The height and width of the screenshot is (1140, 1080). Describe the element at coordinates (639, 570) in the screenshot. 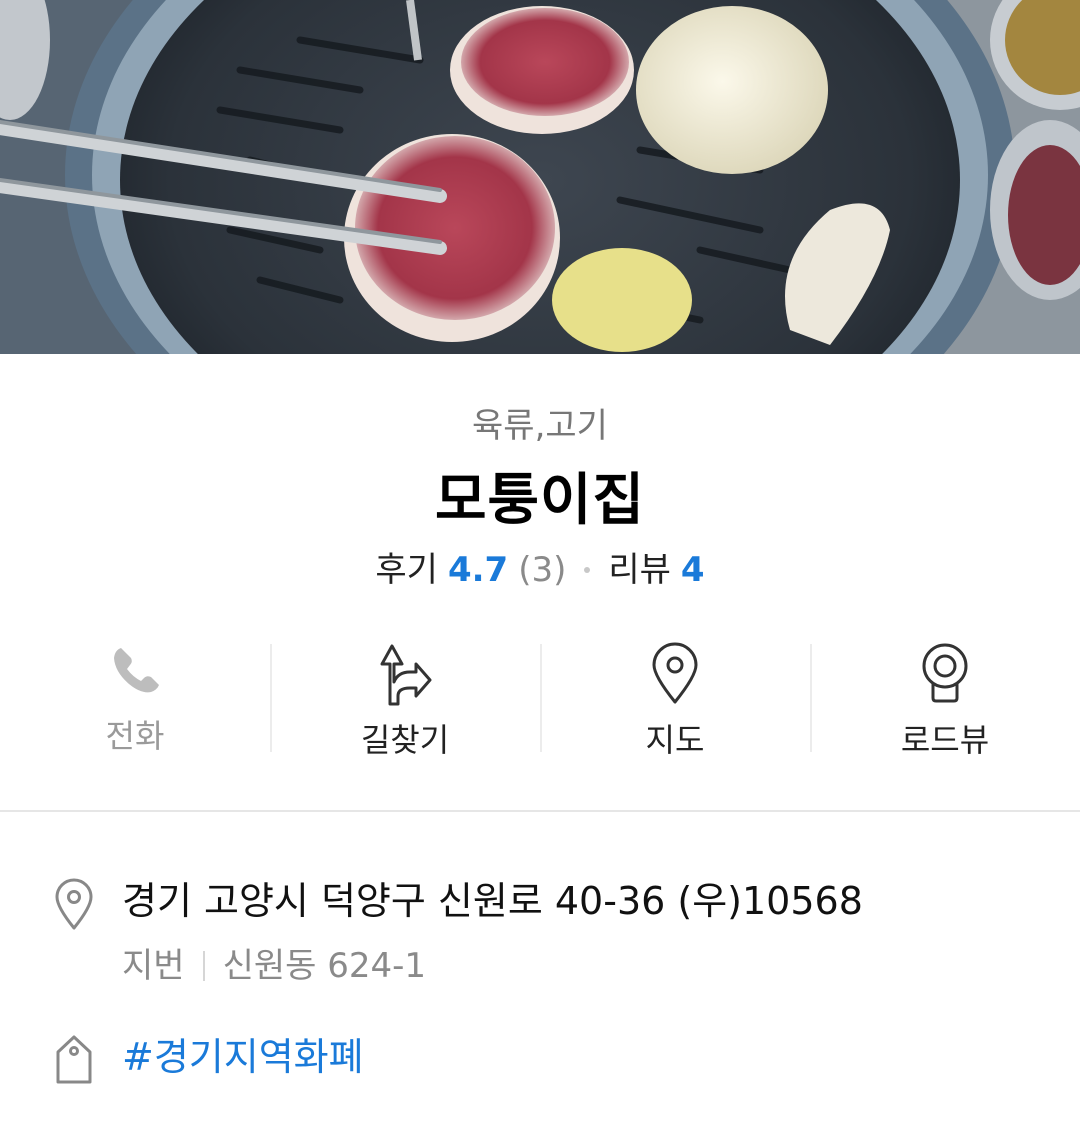

I see `blog-review-label: 리뷰` at that location.